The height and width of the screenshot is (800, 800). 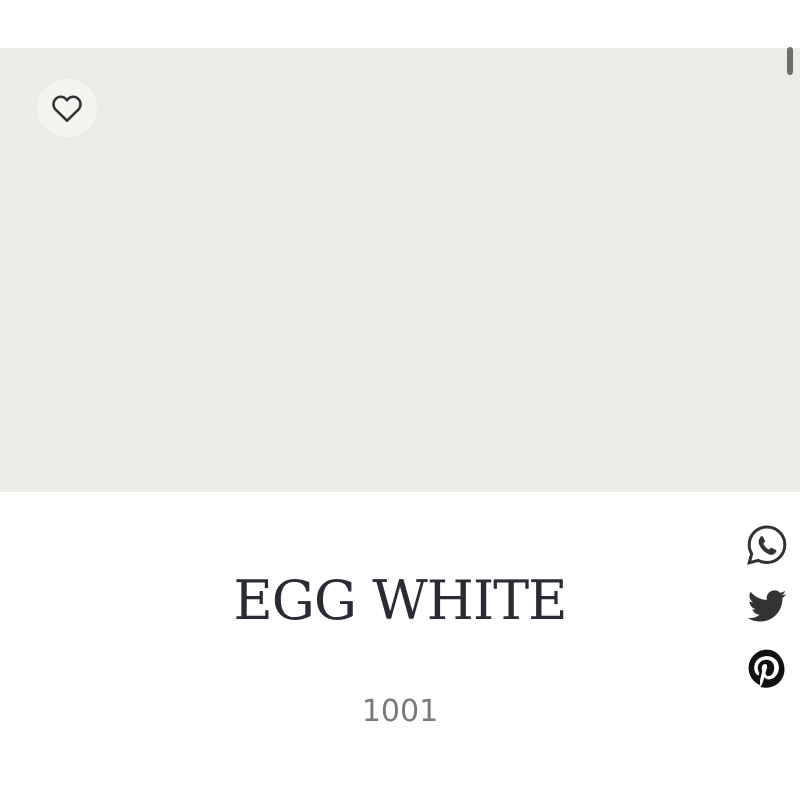 What do you see at coordinates (400, 711) in the screenshot?
I see `color-code: 1001` at bounding box center [400, 711].